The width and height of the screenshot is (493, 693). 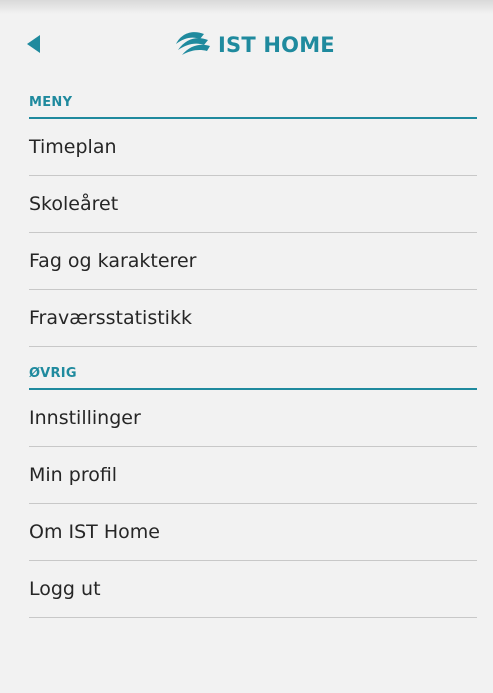 What do you see at coordinates (253, 261) in the screenshot?
I see `menu-item-fag-og-karakterer: Fag og karakterer` at bounding box center [253, 261].